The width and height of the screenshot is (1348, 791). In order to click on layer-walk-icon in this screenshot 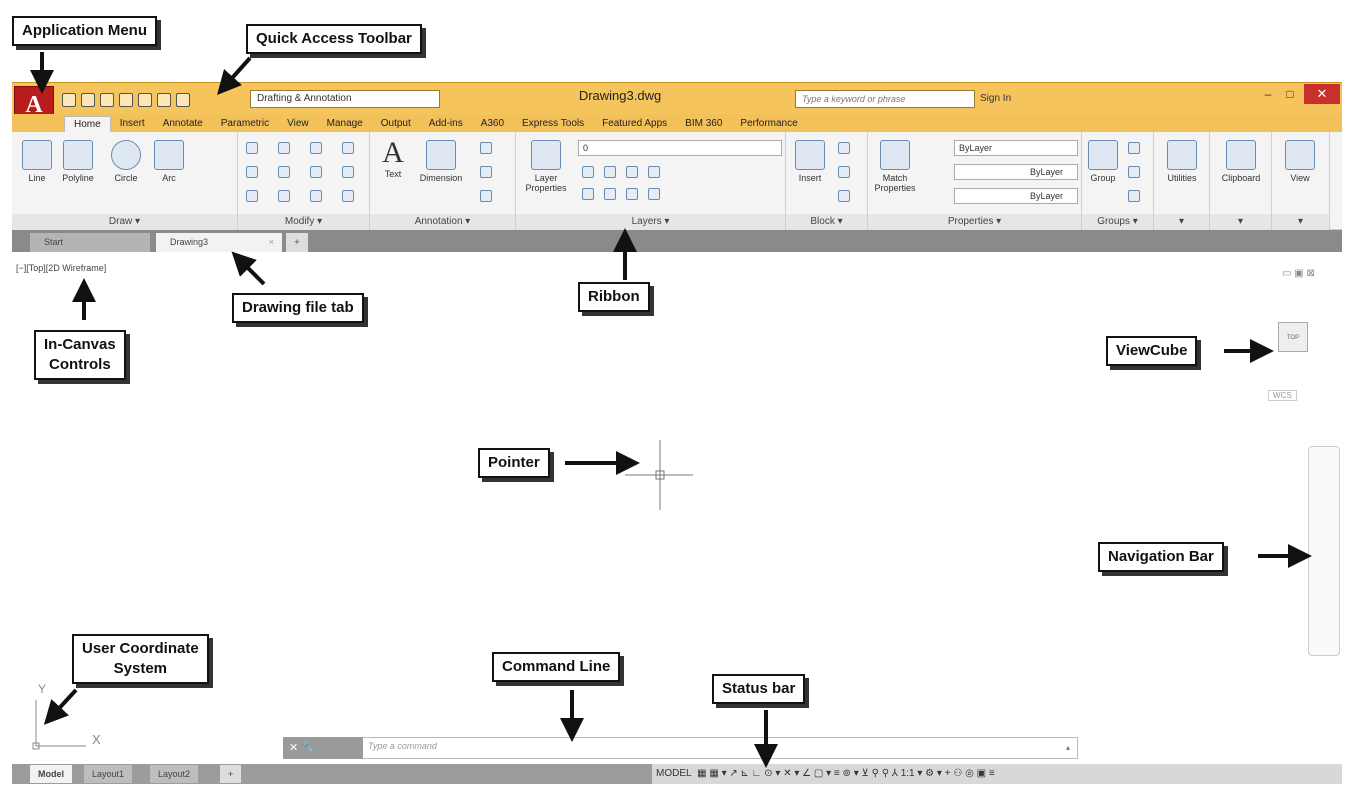, I will do `click(632, 194)`.